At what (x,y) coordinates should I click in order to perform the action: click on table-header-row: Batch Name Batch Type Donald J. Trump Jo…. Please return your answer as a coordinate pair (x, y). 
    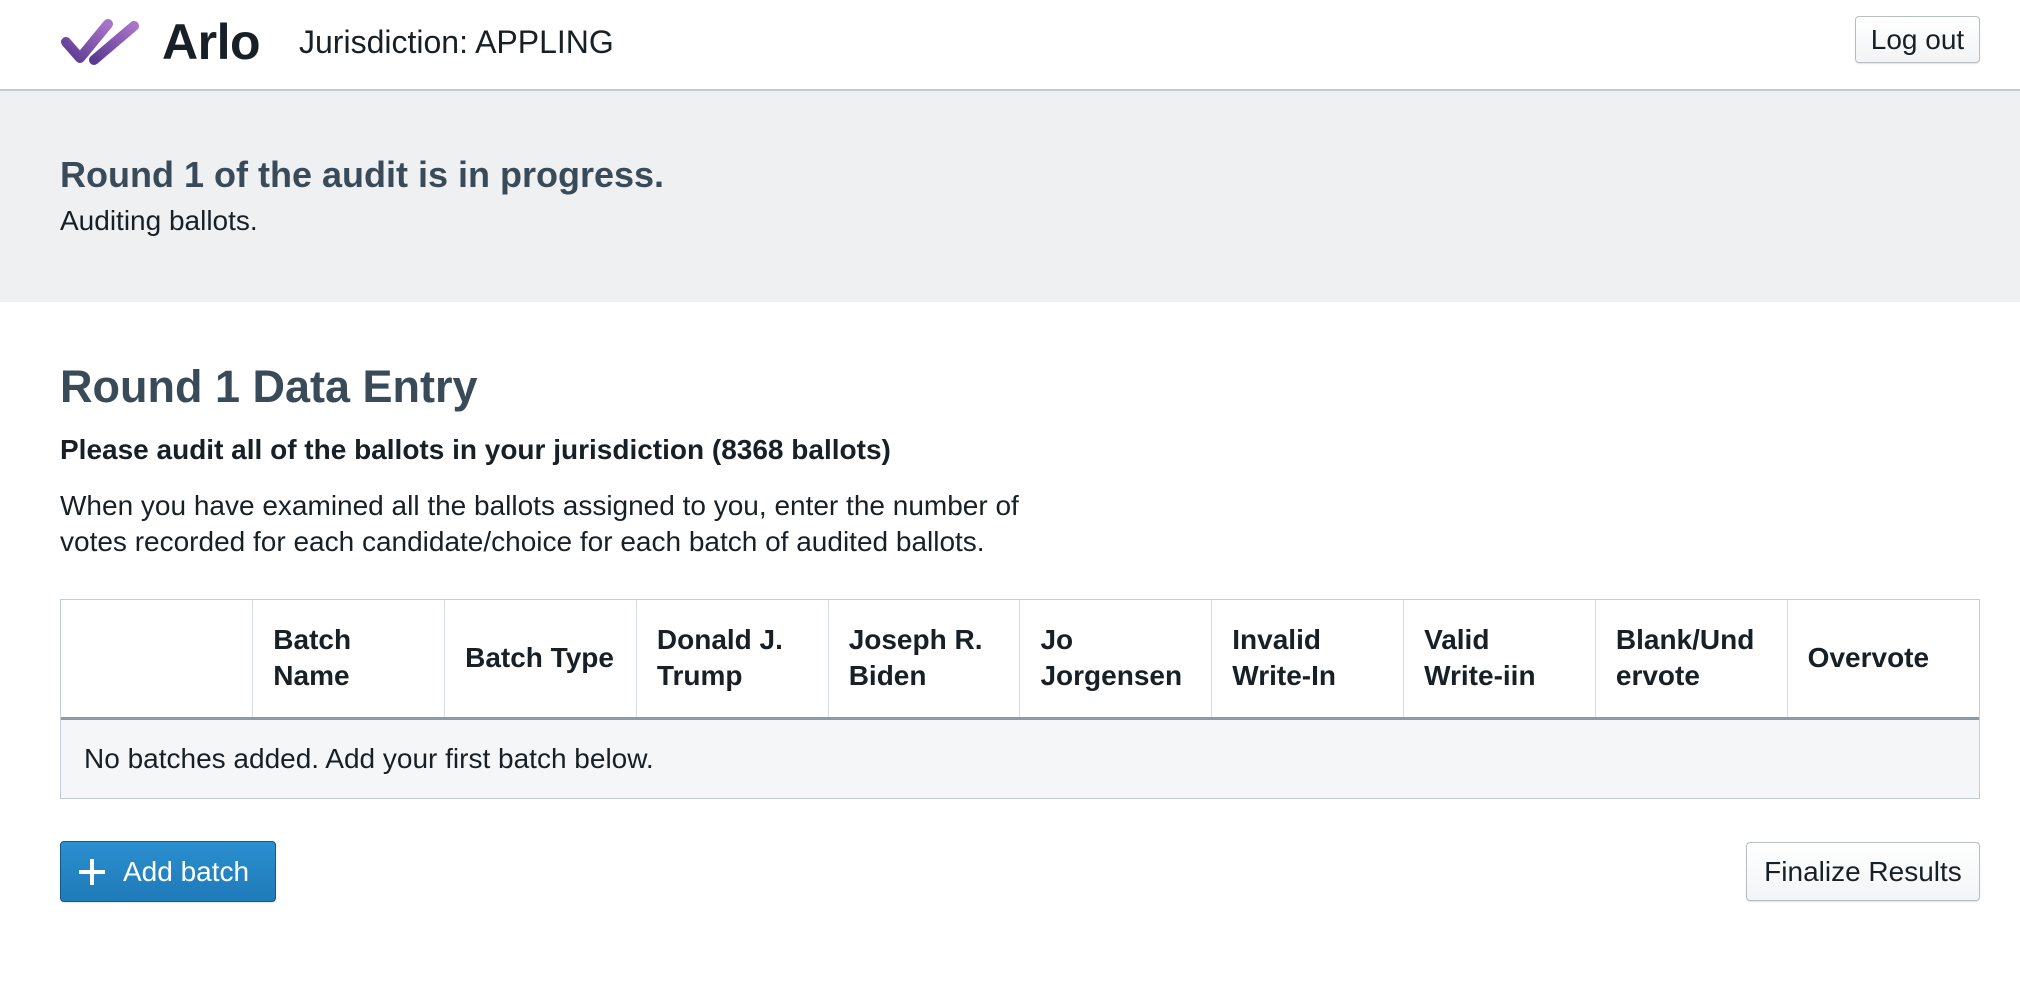
    Looking at the image, I should click on (1020, 660).